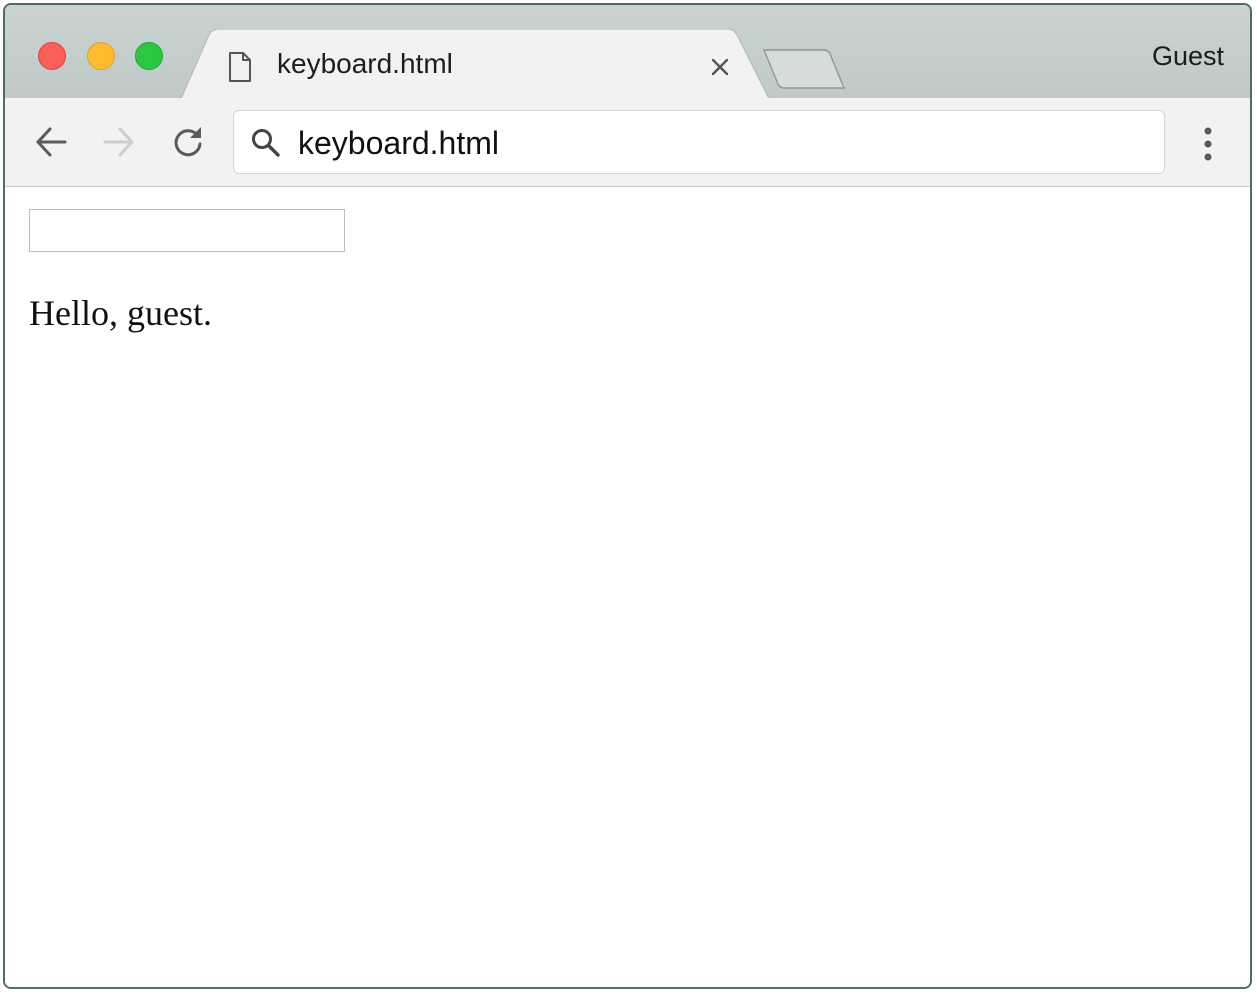  I want to click on arrow-left-icon, so click(51, 142).